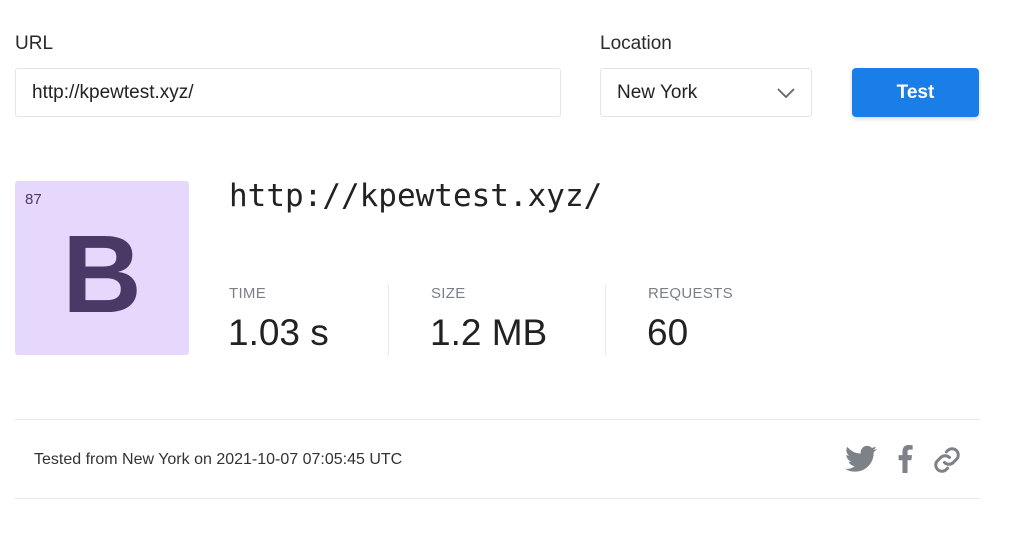 The width and height of the screenshot is (1024, 546). I want to click on size-value: 1.2 MB, so click(489, 332).